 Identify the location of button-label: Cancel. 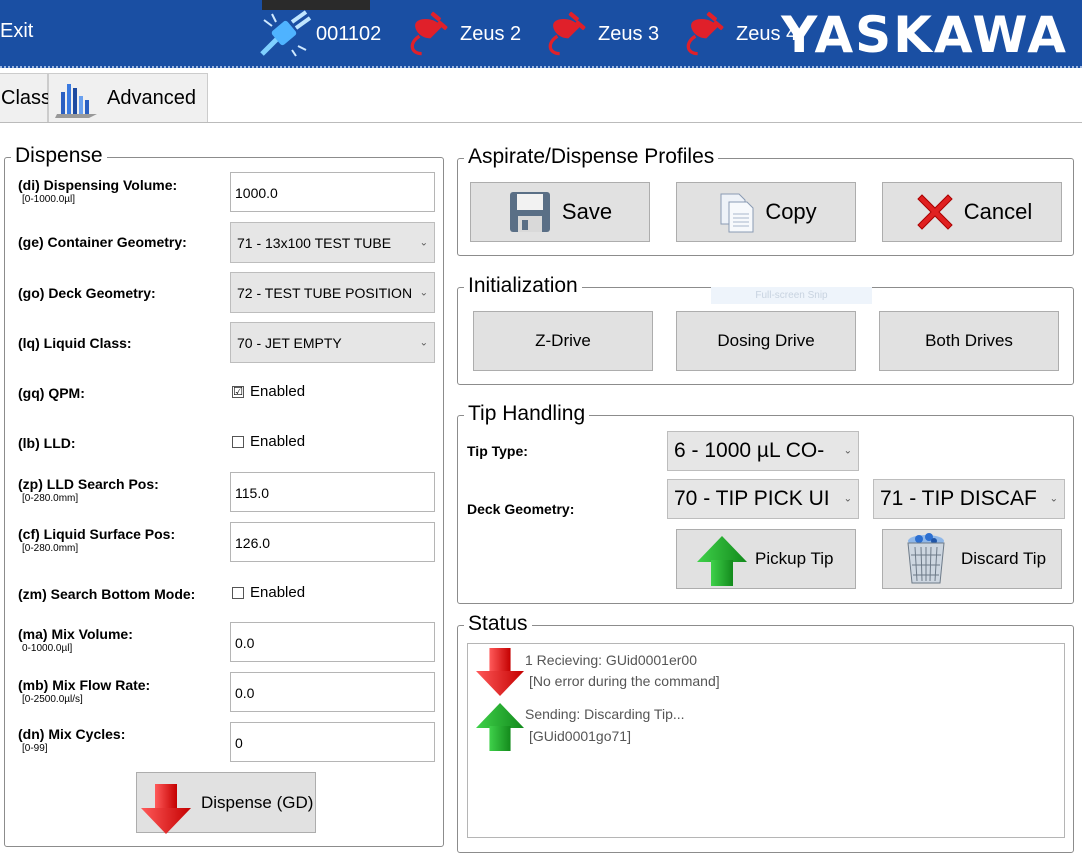
(998, 211).